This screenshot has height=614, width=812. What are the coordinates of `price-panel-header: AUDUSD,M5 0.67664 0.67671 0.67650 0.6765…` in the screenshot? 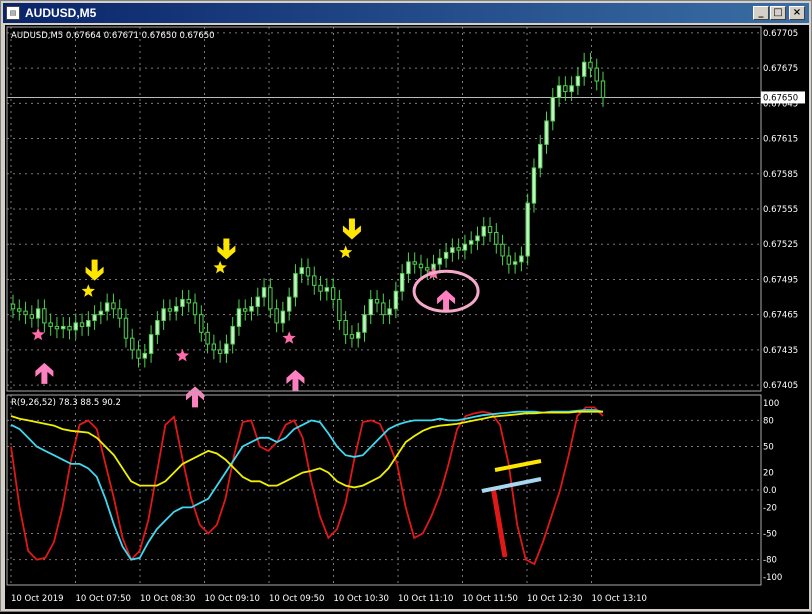 It's located at (113, 36).